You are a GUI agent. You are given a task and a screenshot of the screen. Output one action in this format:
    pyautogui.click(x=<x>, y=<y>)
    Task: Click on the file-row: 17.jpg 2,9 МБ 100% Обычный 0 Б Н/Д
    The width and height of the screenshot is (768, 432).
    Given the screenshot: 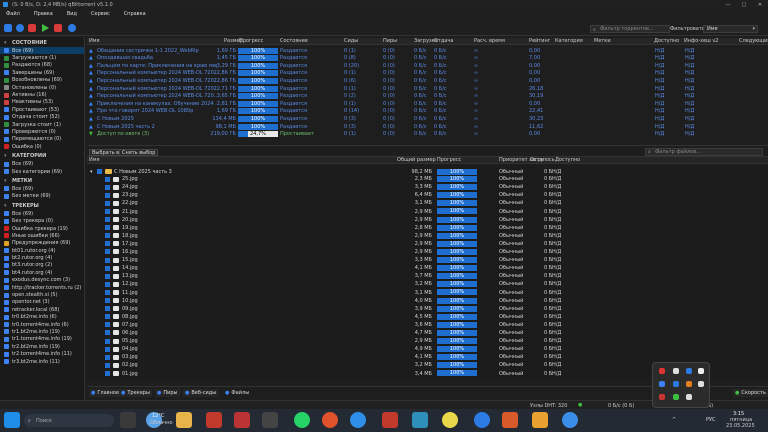 What is the action you would take?
    pyautogui.click(x=427, y=243)
    